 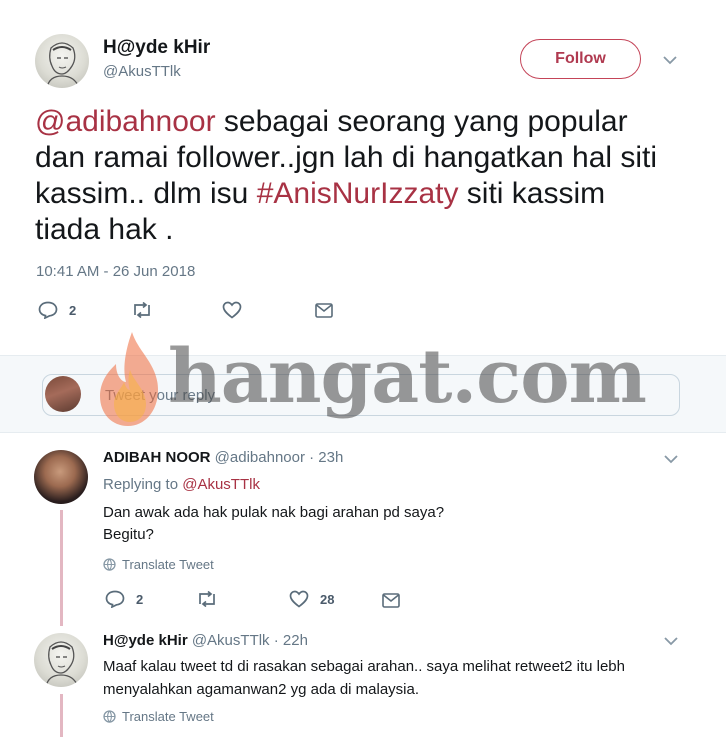 I want to click on reply-header: ADIBAH NOOR @adibahnoor · 23h, so click(x=223, y=457).